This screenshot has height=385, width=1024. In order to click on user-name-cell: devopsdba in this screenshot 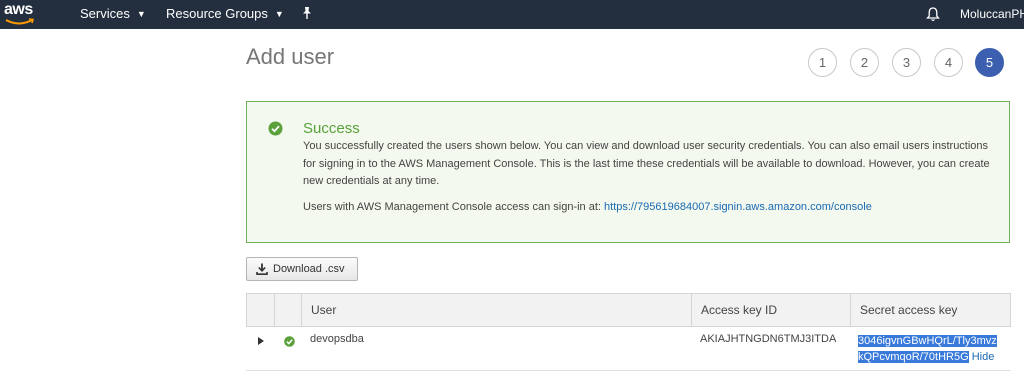, I will do `click(337, 339)`.